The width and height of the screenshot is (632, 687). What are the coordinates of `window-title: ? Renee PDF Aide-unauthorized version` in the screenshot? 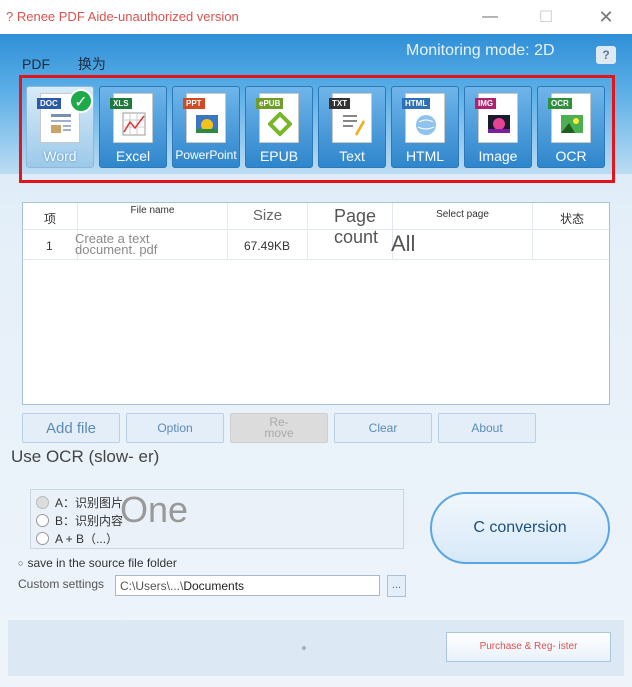 It's located at (122, 16).